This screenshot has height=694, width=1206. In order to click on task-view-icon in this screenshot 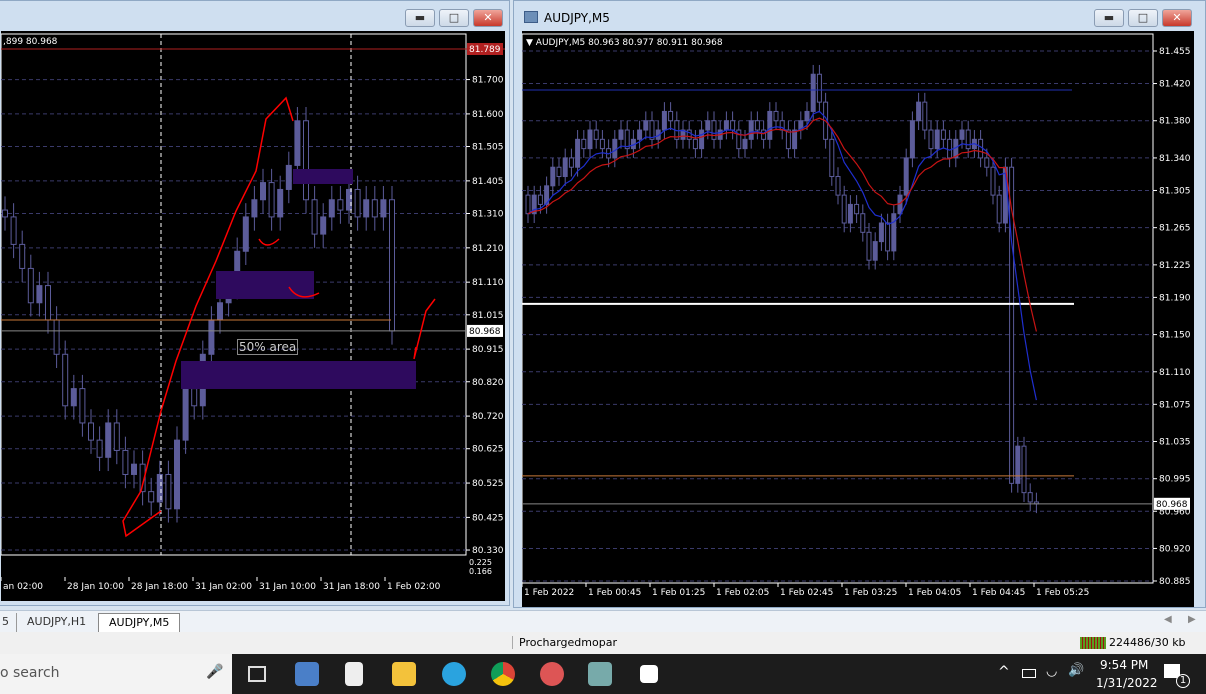, I will do `click(257, 674)`.